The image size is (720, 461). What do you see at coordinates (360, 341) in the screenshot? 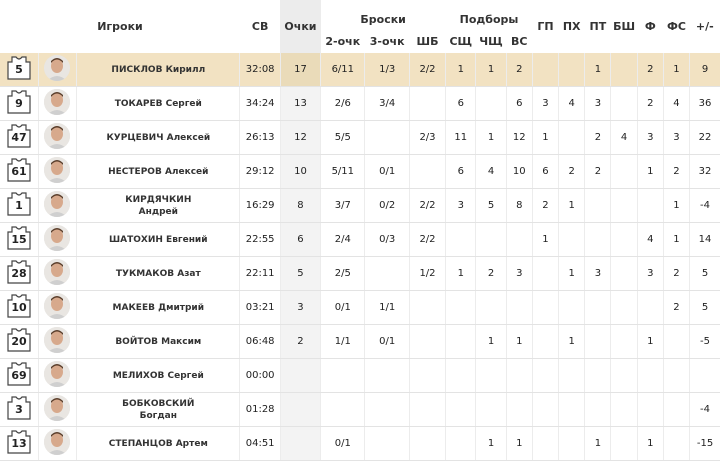
I see `table-row: 20 ВОЙТОВ Максим 06:48 2 1/1 0/1 1 1 1 1 -5` at bounding box center [360, 341].